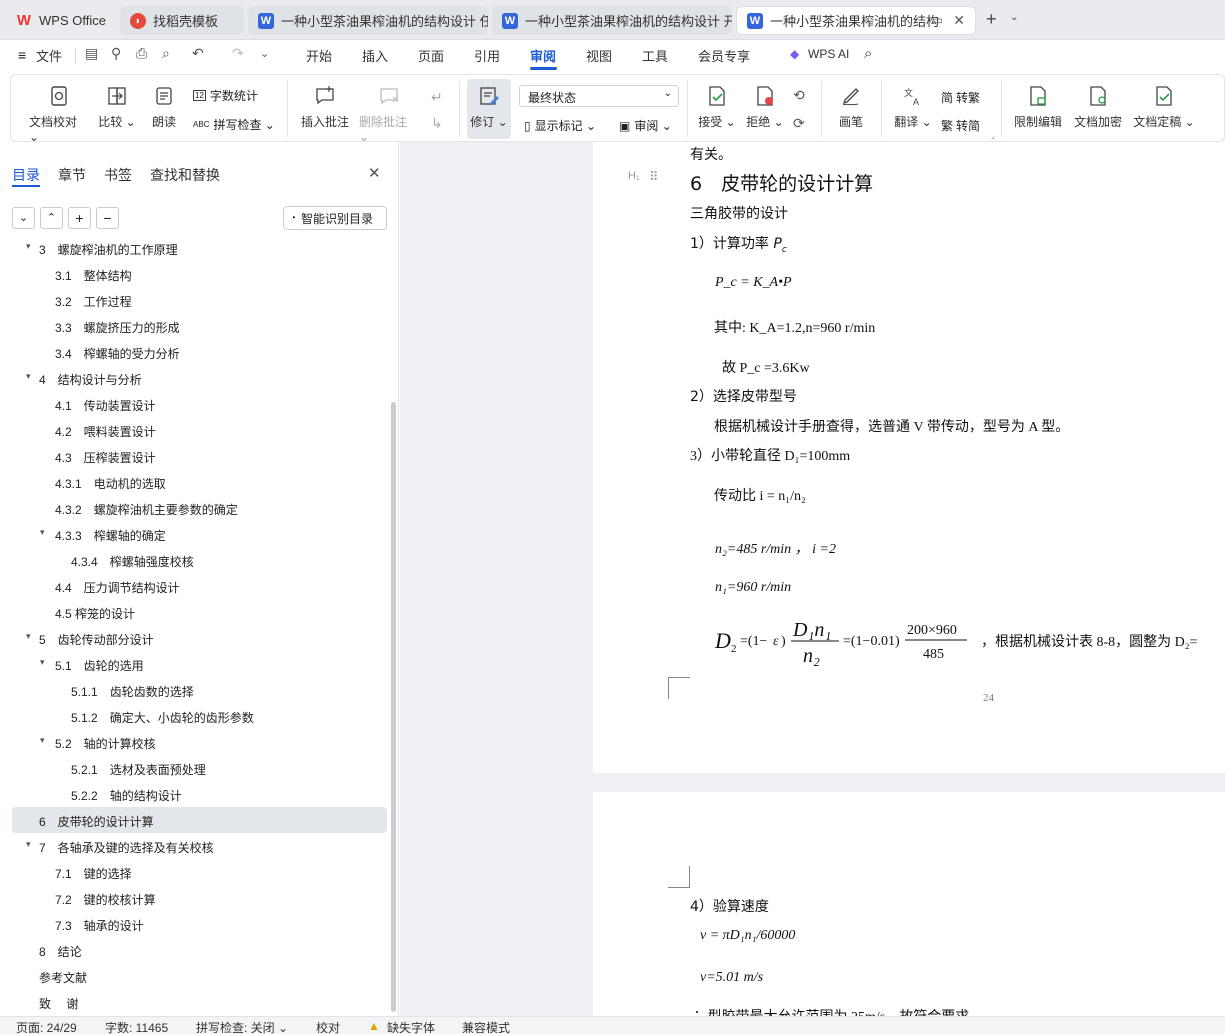 The height and width of the screenshot is (1036, 1225). What do you see at coordinates (319, 55) in the screenshot?
I see `menu-start: 开始` at bounding box center [319, 55].